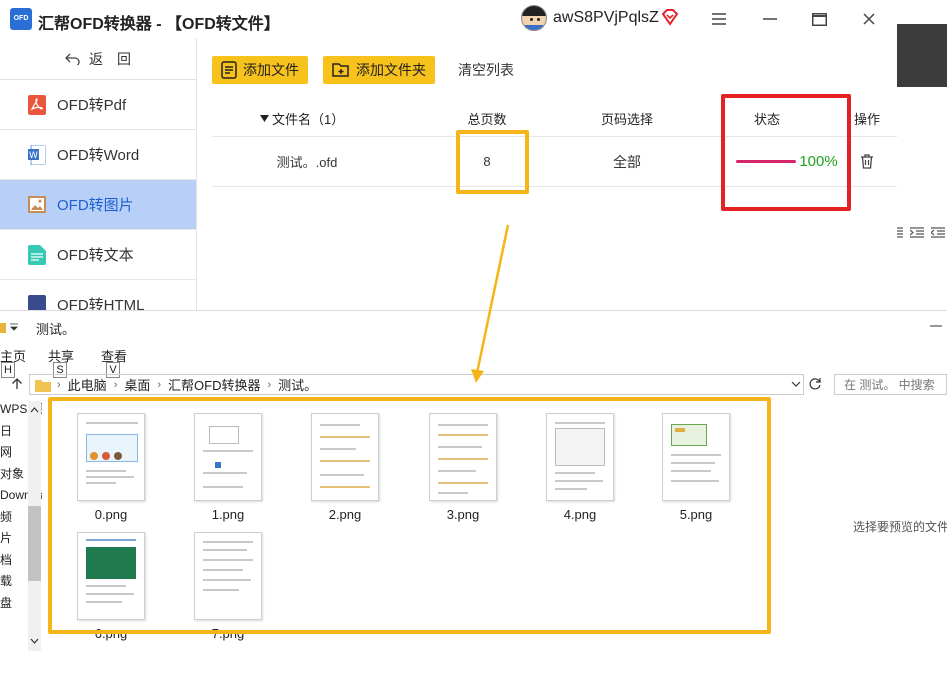 The width and height of the screenshot is (947, 675). I want to click on svg-text: W, so click(33, 156).